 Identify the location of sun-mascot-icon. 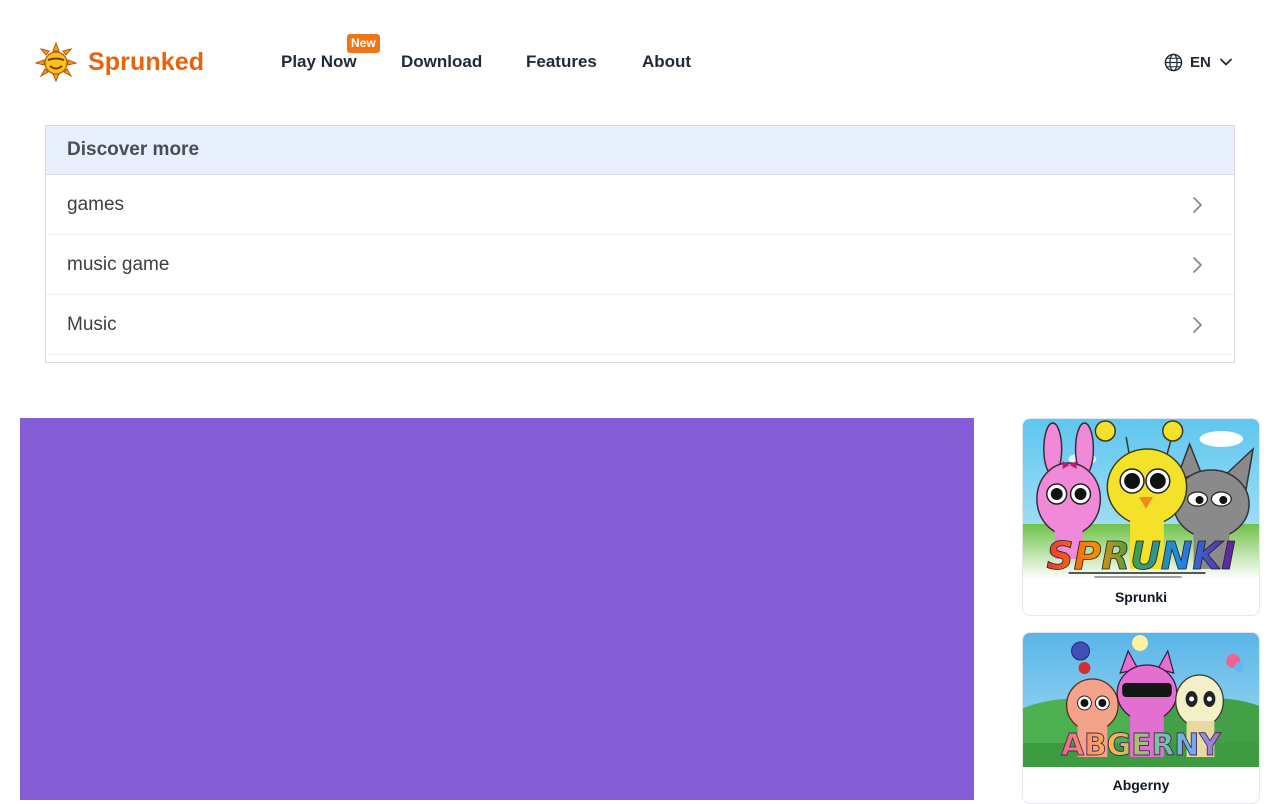
(56, 62).